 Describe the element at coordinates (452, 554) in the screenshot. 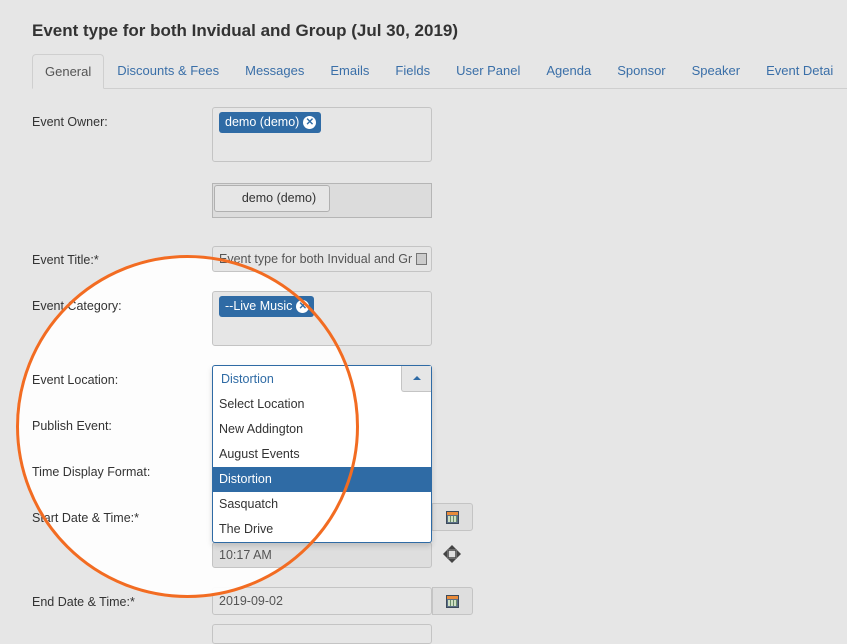

I see `move-icon` at that location.